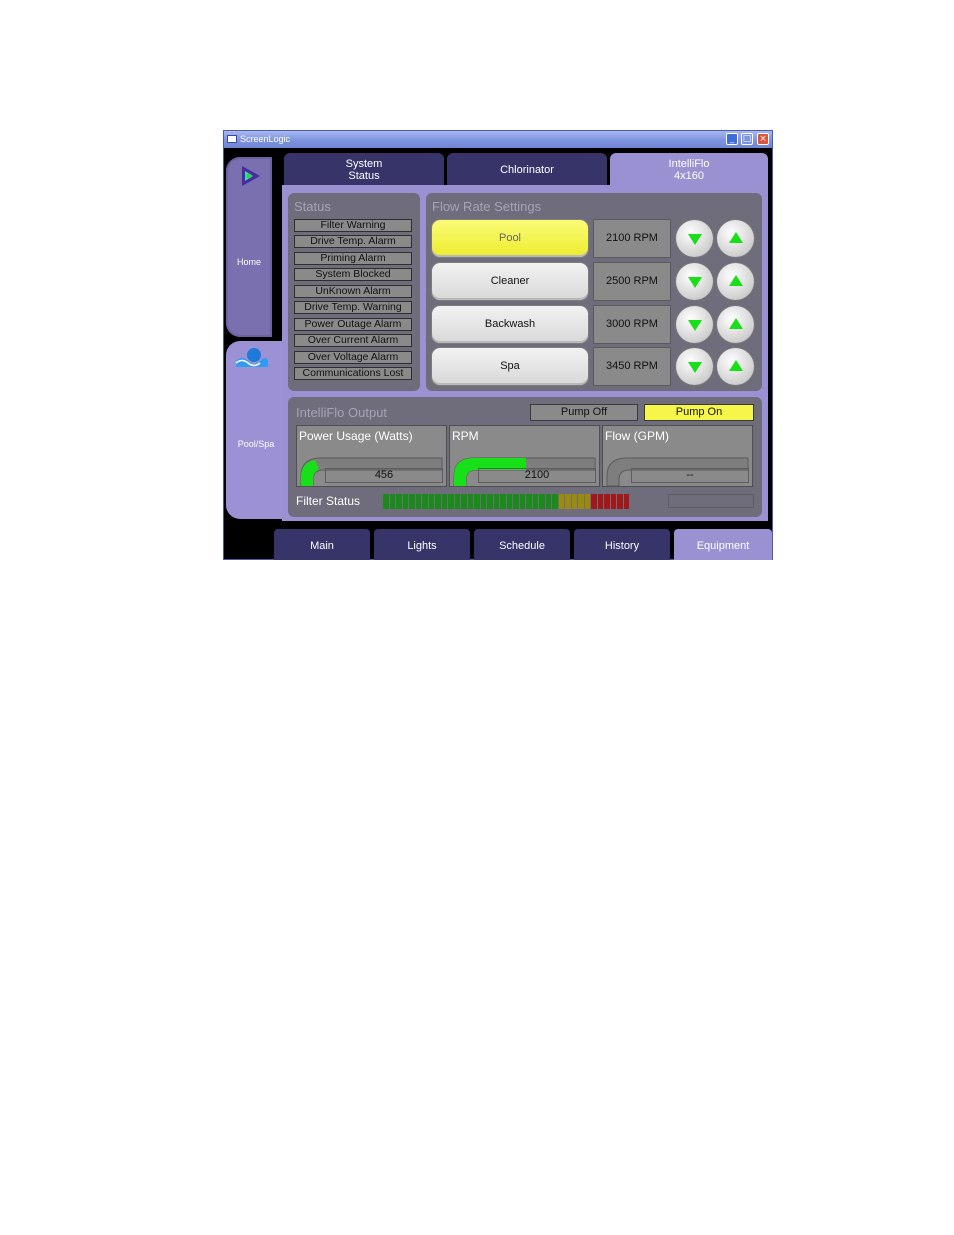 This screenshot has height=1235, width=954. Describe the element at coordinates (384, 475) in the screenshot. I see `gauge-power-usage-value: 456` at that location.